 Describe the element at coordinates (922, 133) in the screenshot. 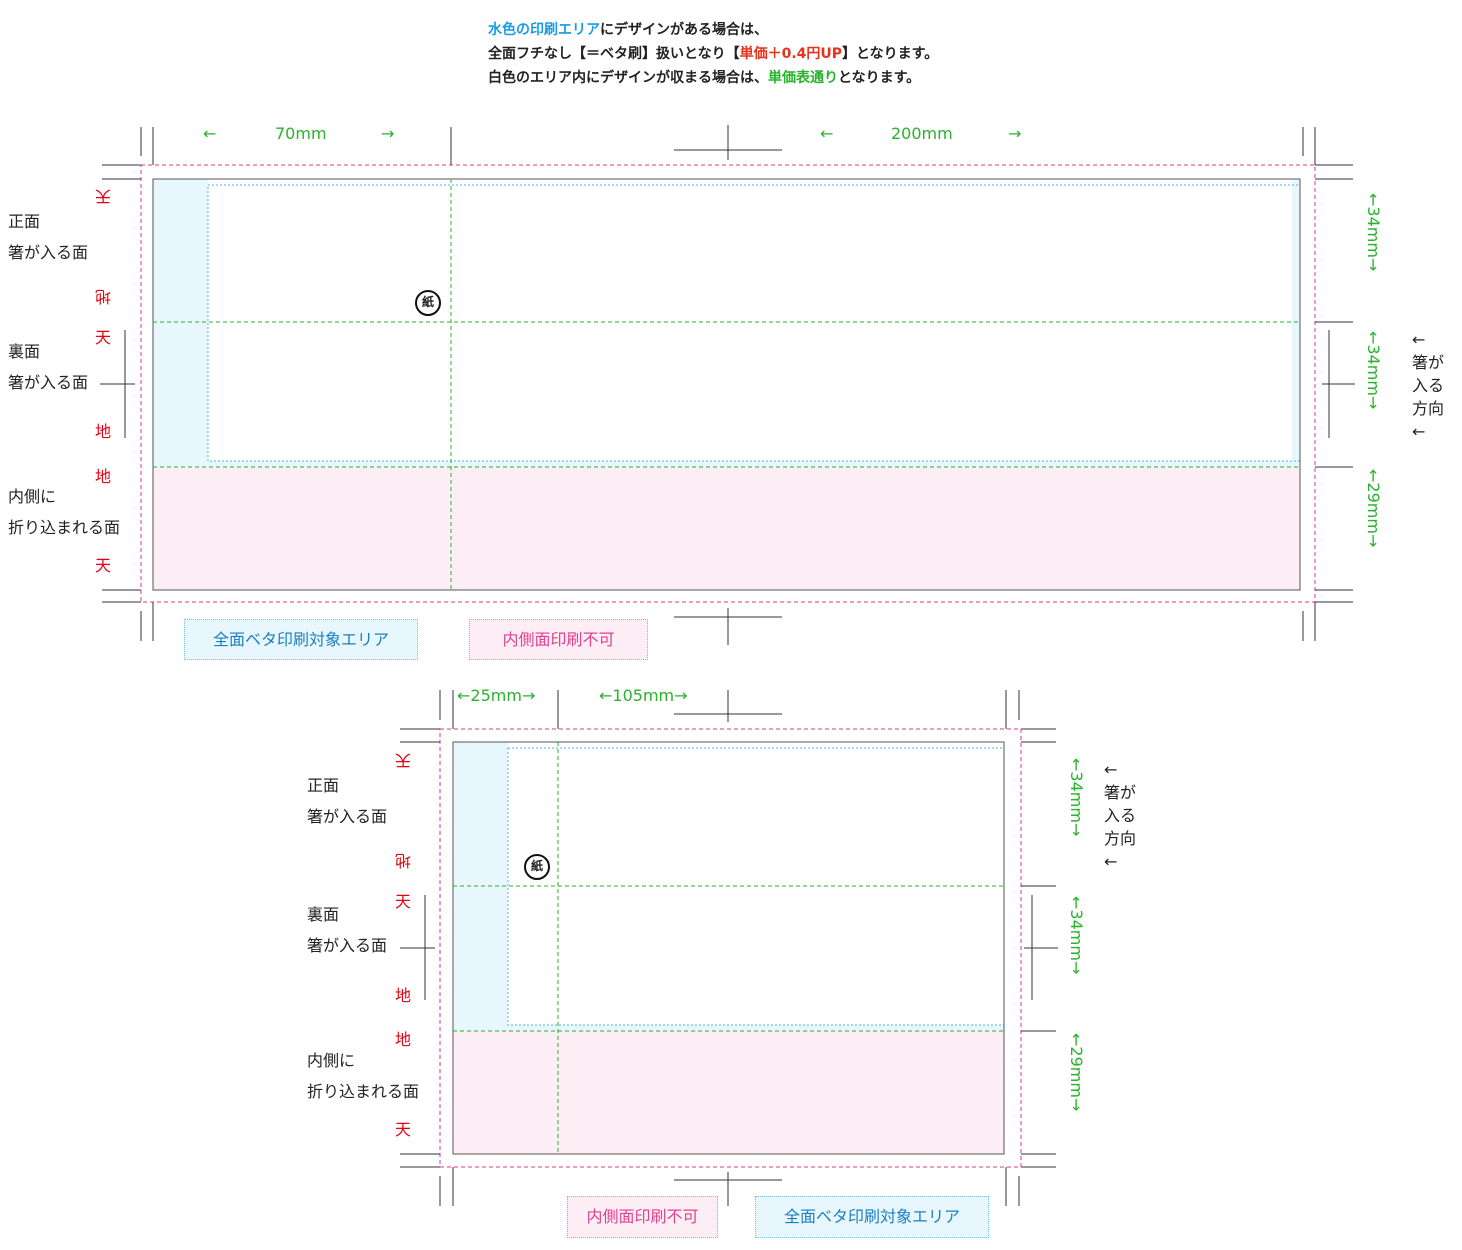

I see `dimension-width-right: 200mm` at that location.